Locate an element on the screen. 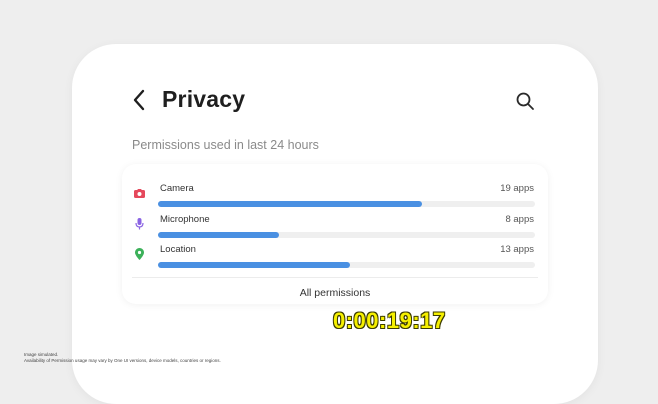 Image resolution: width=658 pixels, height=404 pixels. chevron-left-icon is located at coordinates (139, 100).